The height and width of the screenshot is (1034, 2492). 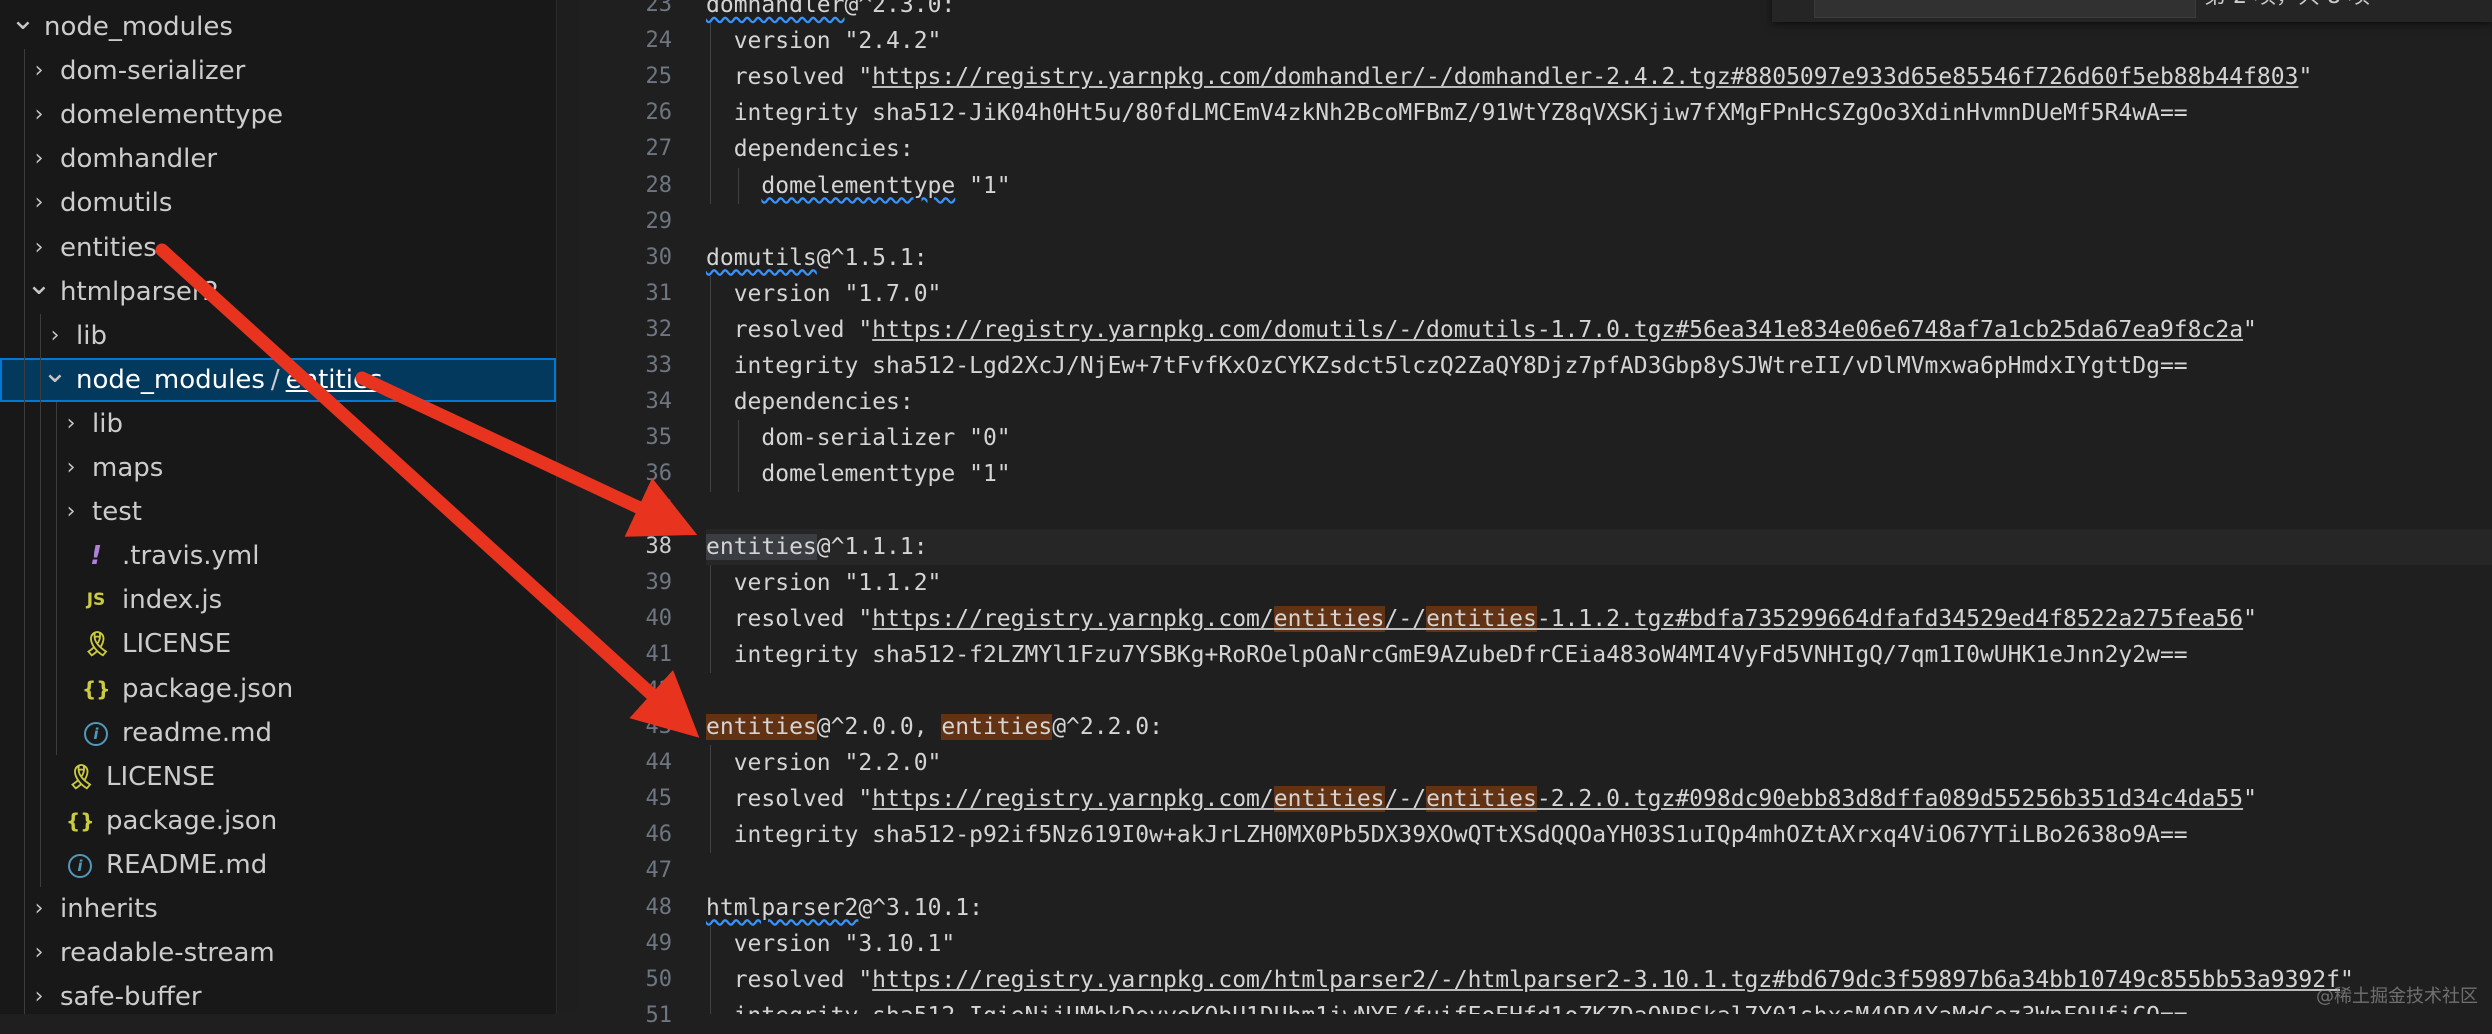 What do you see at coordinates (96, 600) in the screenshot?
I see `js-file-icon: JS` at bounding box center [96, 600].